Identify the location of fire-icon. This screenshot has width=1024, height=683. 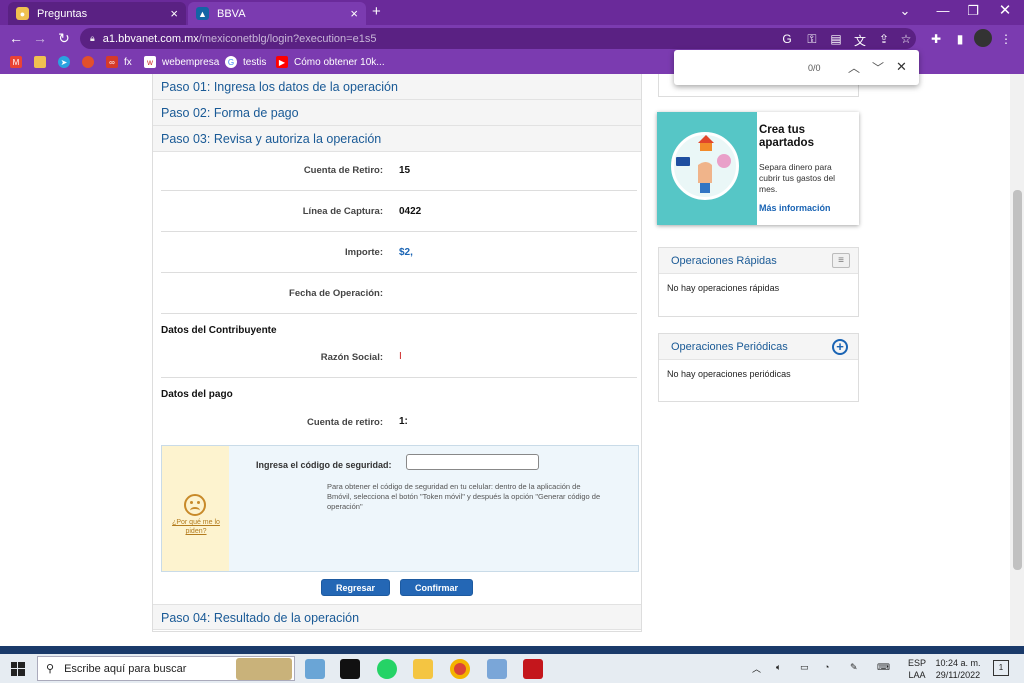
(88, 62).